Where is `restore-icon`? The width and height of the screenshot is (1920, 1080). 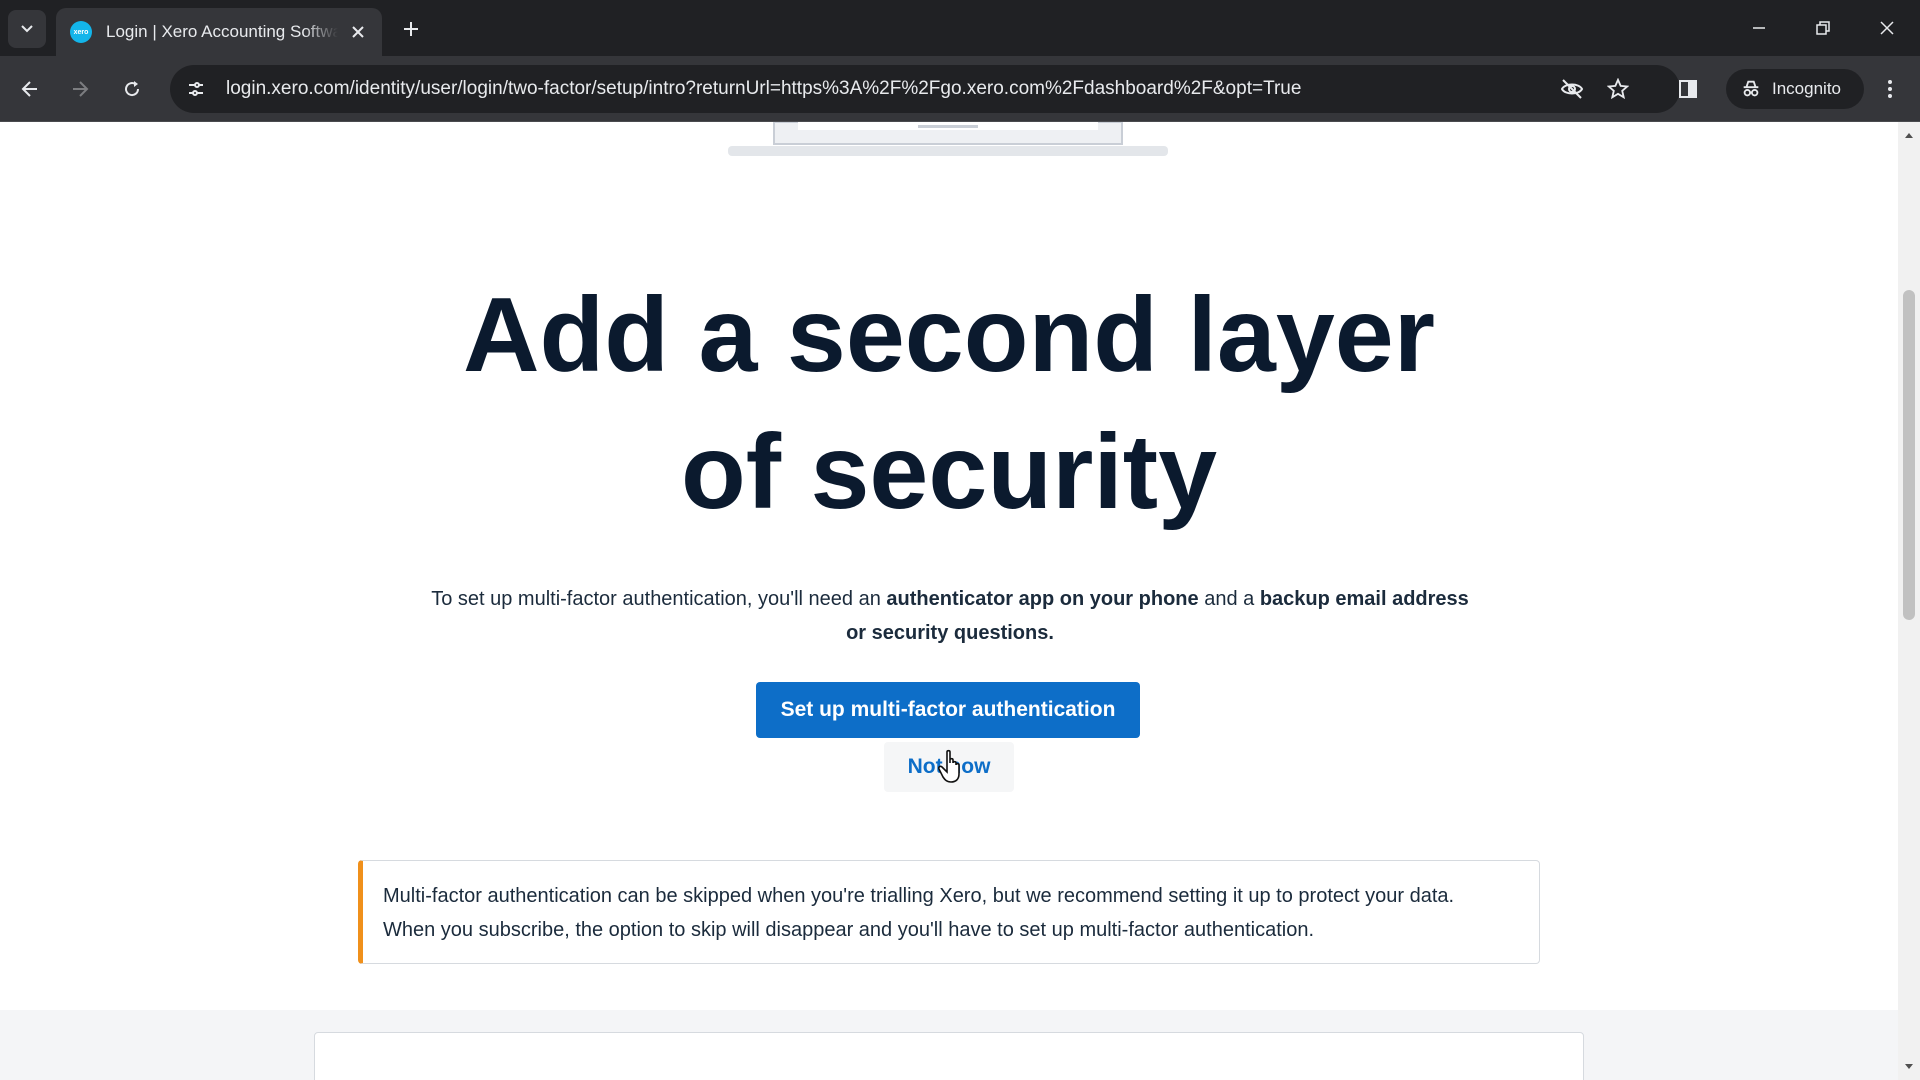
restore-icon is located at coordinates (1823, 28).